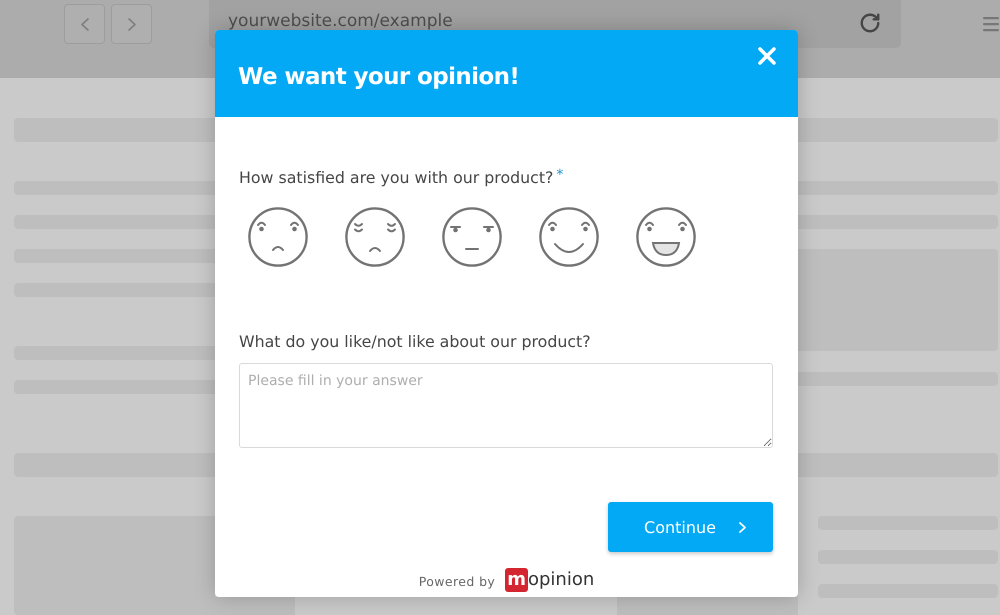 The height and width of the screenshot is (615, 1000). Describe the element at coordinates (457, 581) in the screenshot. I see `powered-by-text: Powered by` at that location.